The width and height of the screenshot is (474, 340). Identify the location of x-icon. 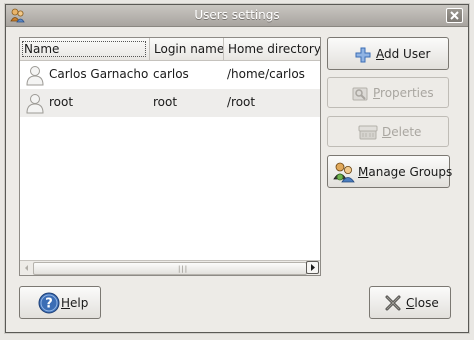
(393, 304).